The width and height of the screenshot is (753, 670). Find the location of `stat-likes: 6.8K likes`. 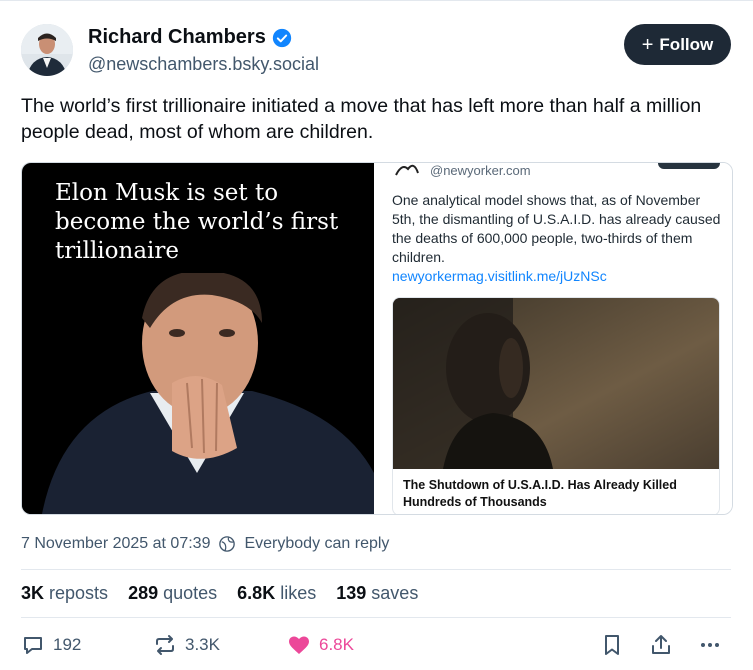

stat-likes: 6.8K likes is located at coordinates (276, 593).